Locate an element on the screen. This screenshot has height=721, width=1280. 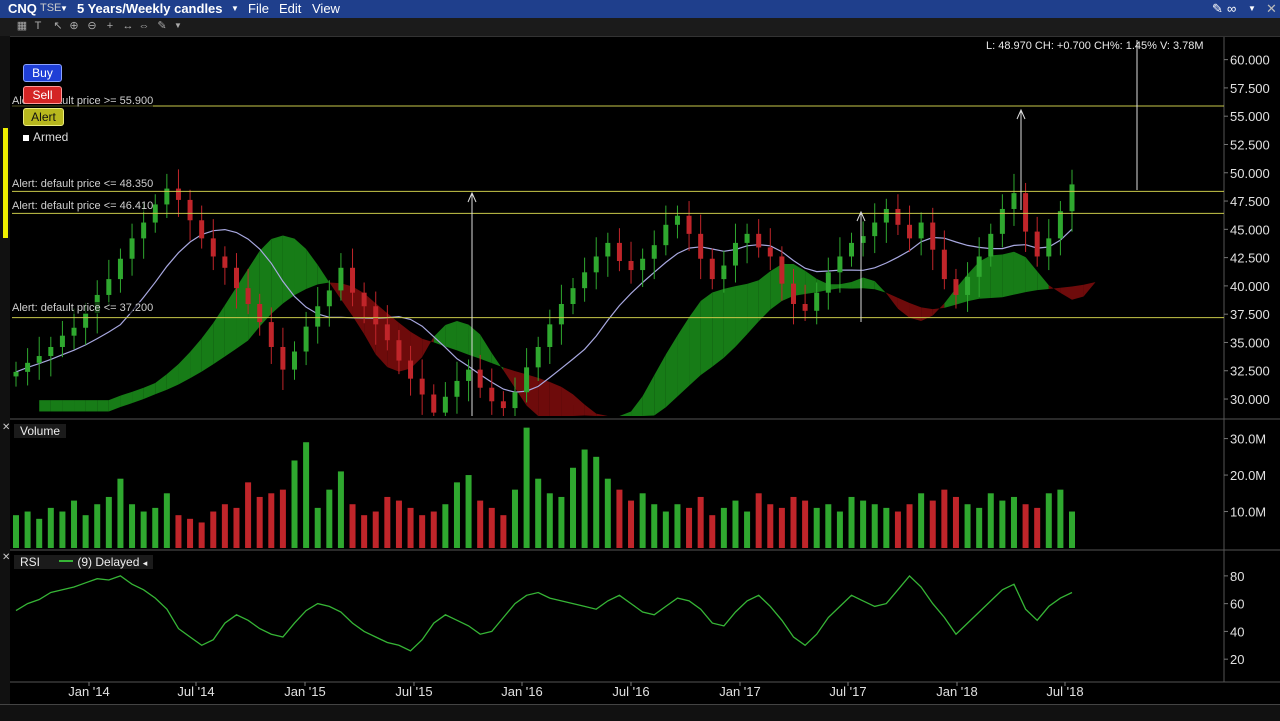
price-tick-label-10: 35.000 is located at coordinates (1250, 342).